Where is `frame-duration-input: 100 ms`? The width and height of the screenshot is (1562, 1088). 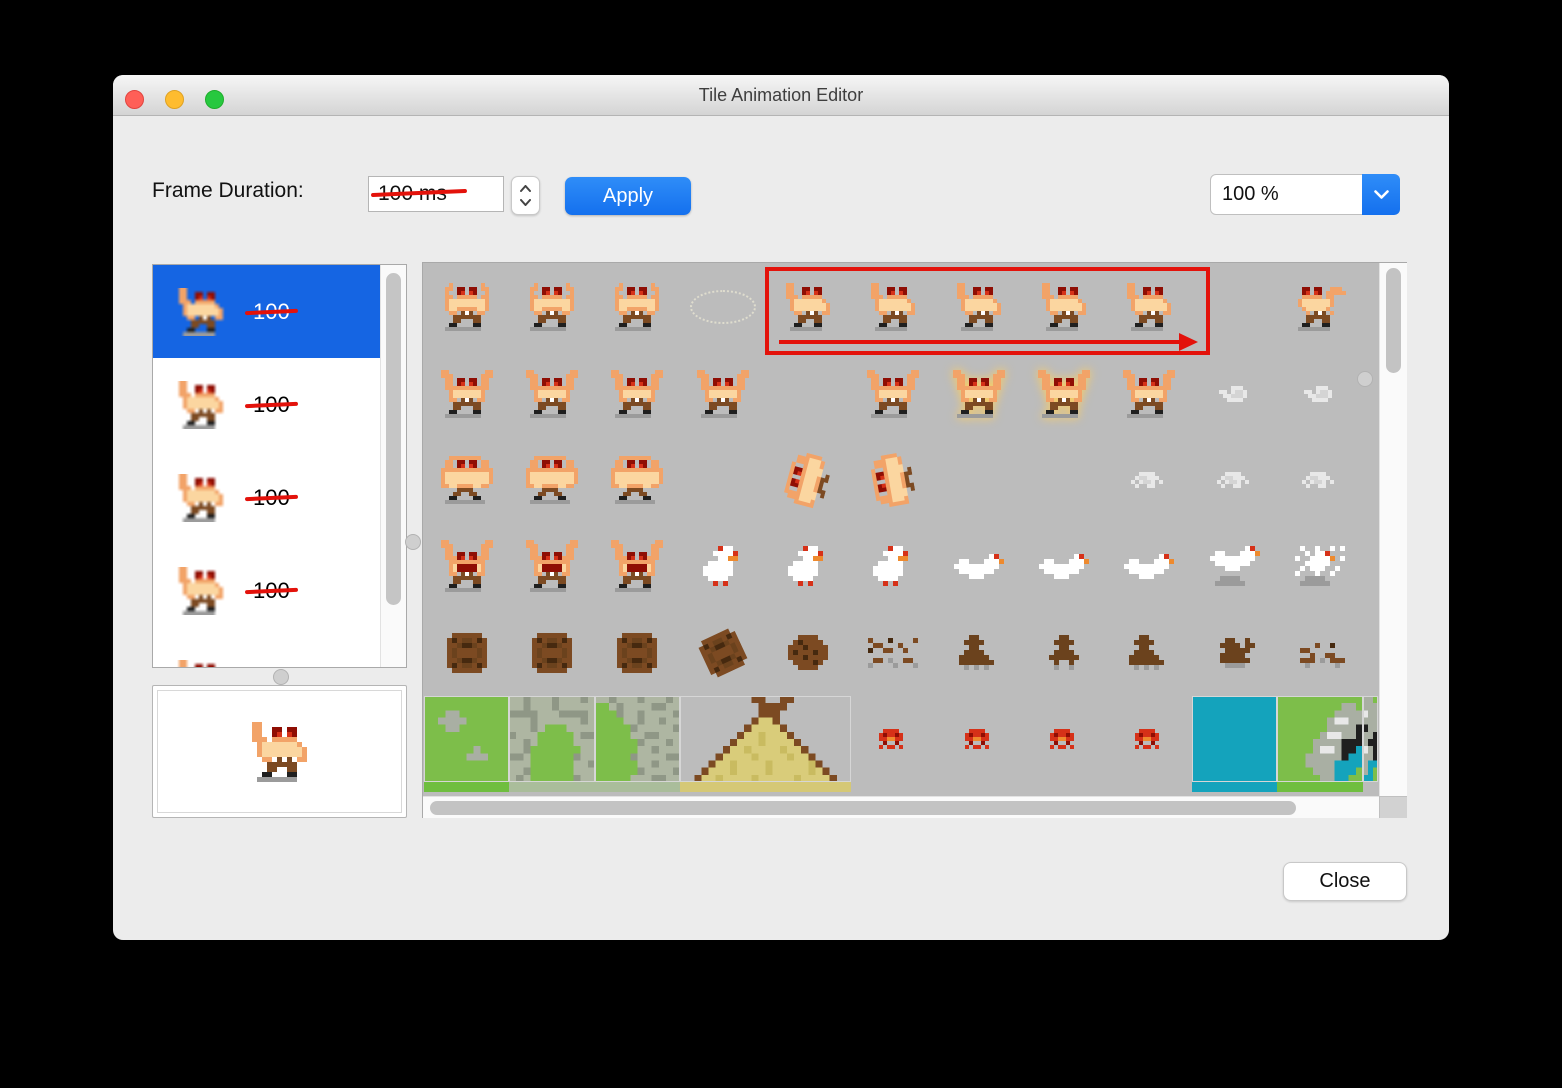 frame-duration-input: 100 ms is located at coordinates (436, 194).